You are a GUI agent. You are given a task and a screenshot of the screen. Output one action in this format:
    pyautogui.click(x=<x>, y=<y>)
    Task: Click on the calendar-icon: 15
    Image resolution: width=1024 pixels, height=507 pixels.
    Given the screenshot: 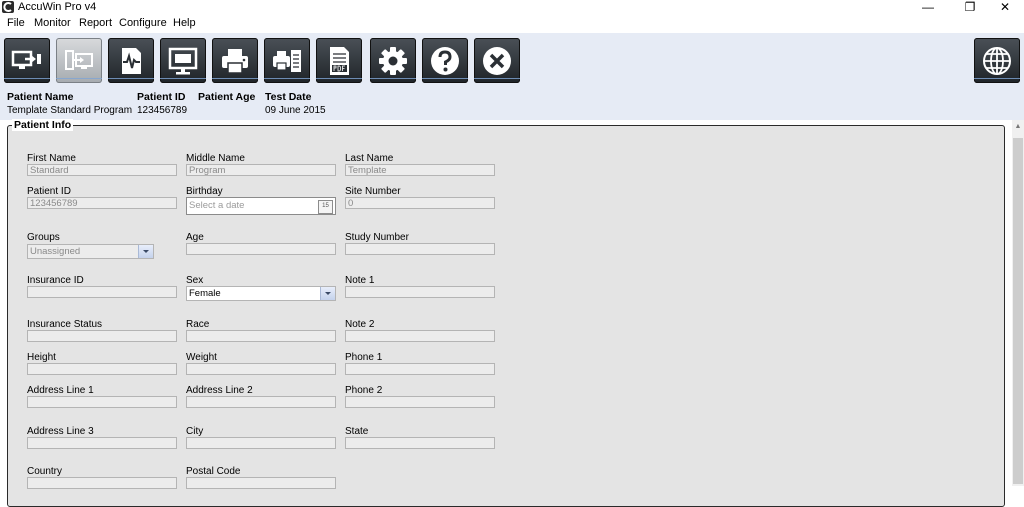 What is the action you would take?
    pyautogui.click(x=325, y=207)
    